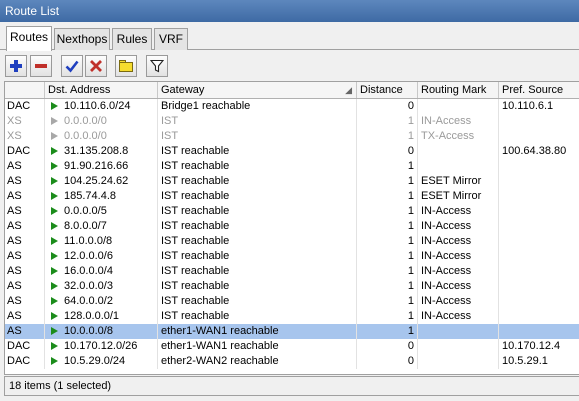 The height and width of the screenshot is (401, 579). I want to click on route-dst-address: 8.0.0.0/7, so click(101, 226).